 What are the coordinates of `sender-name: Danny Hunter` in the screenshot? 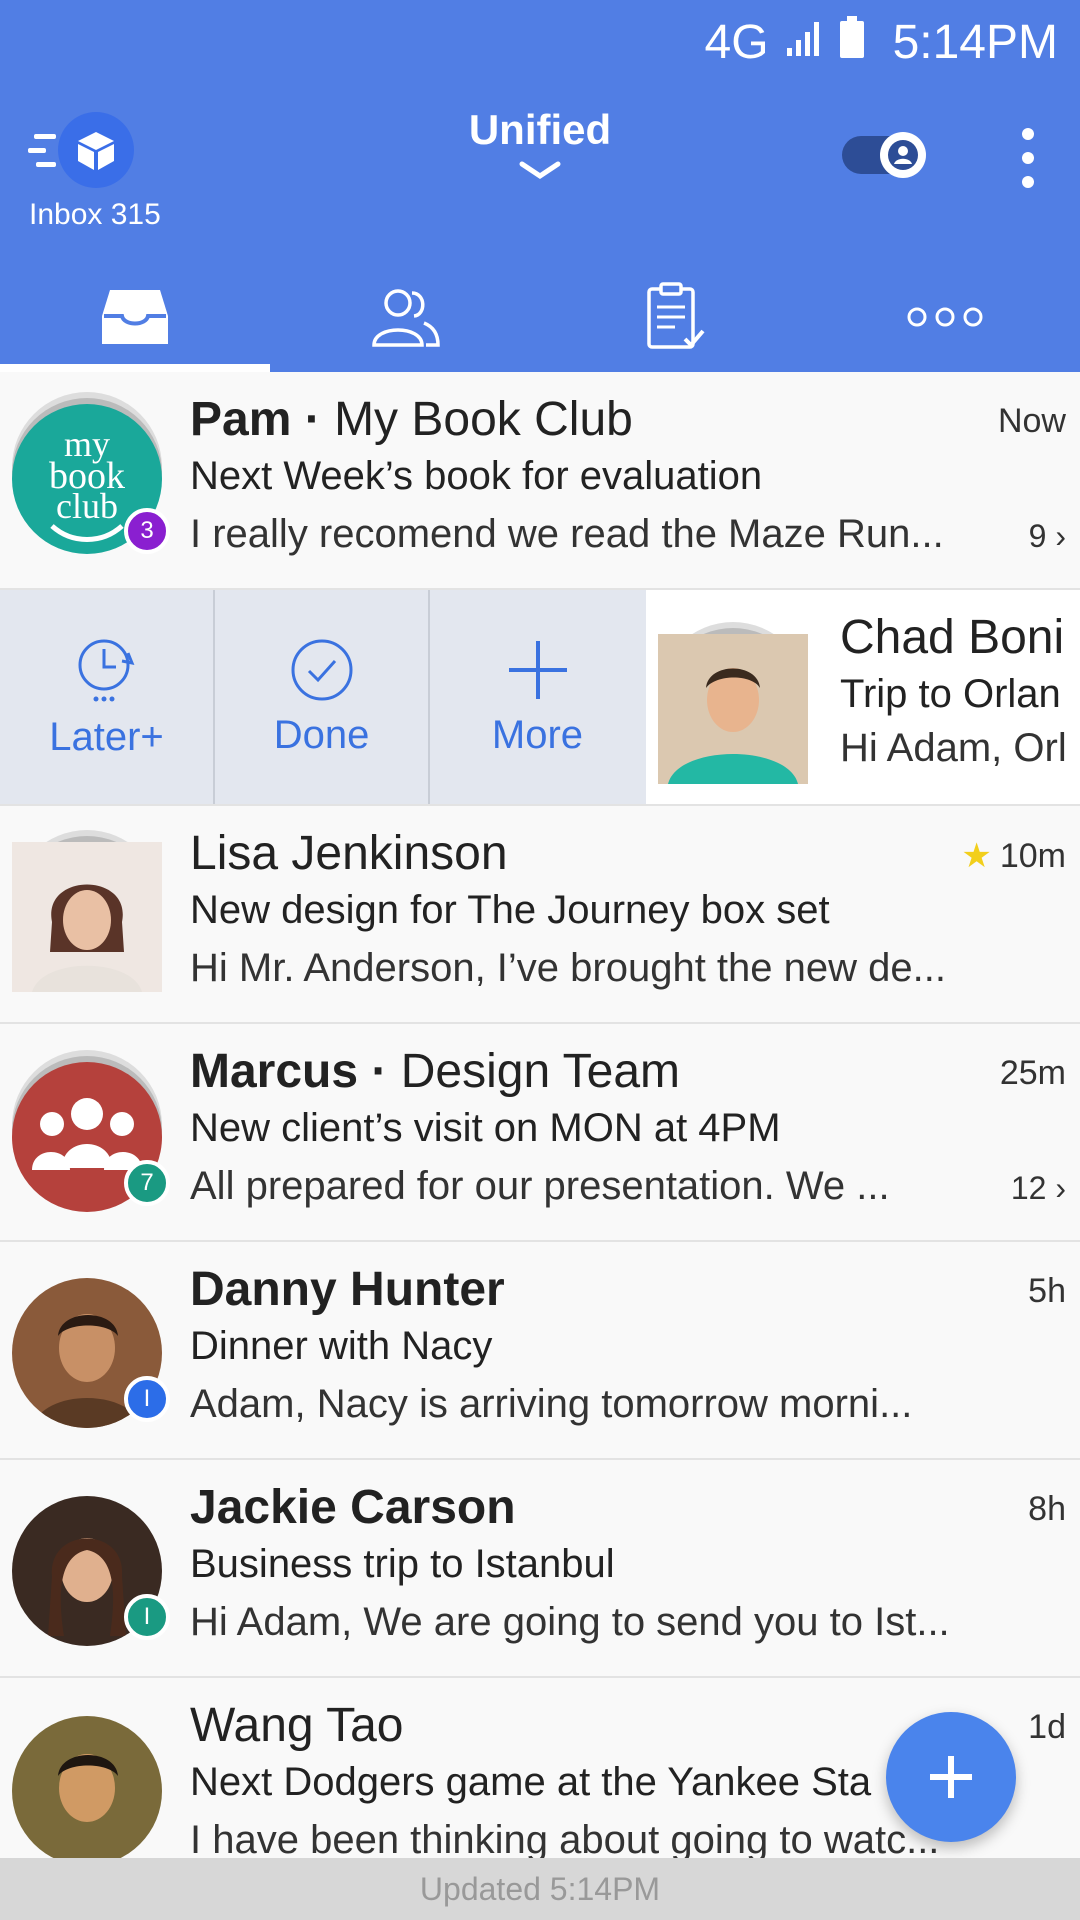 It's located at (347, 1289).